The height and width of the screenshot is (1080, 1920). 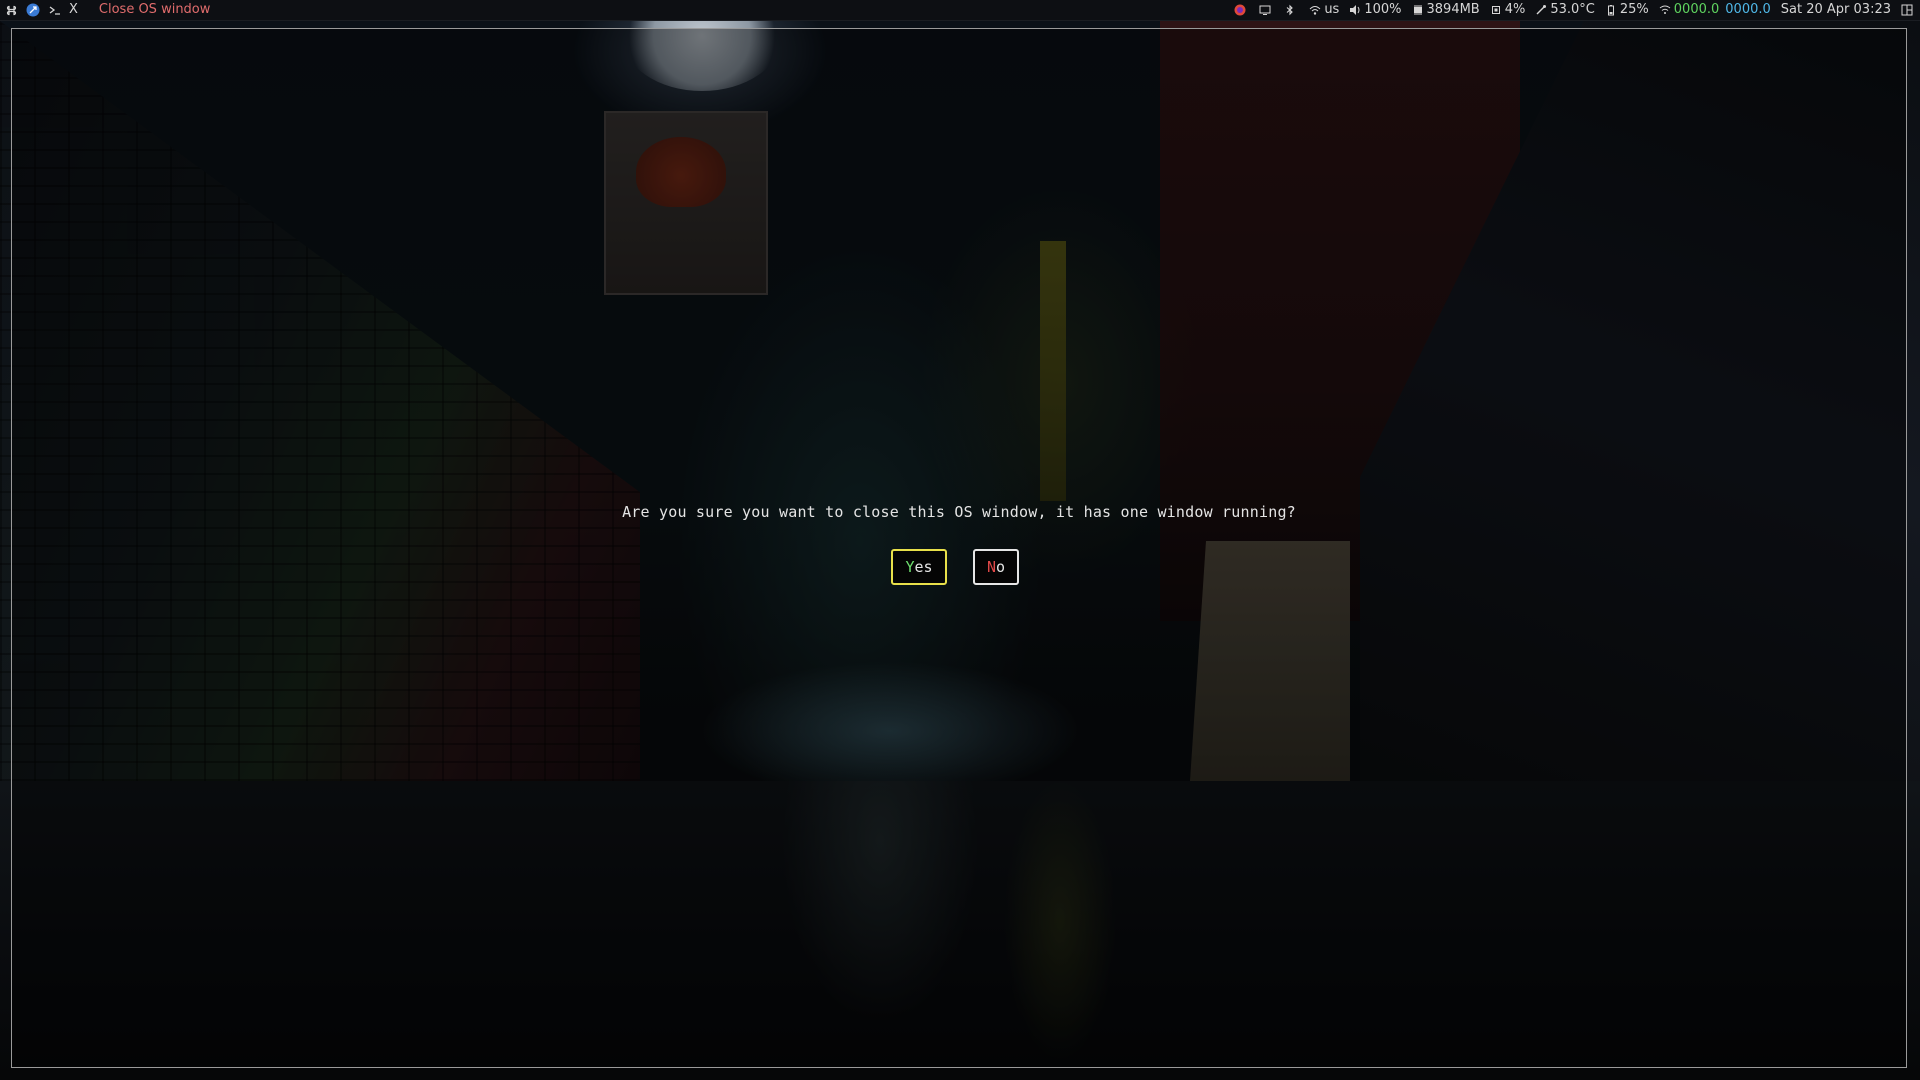 I want to click on tray-bluetooth, so click(x=1291, y=10).